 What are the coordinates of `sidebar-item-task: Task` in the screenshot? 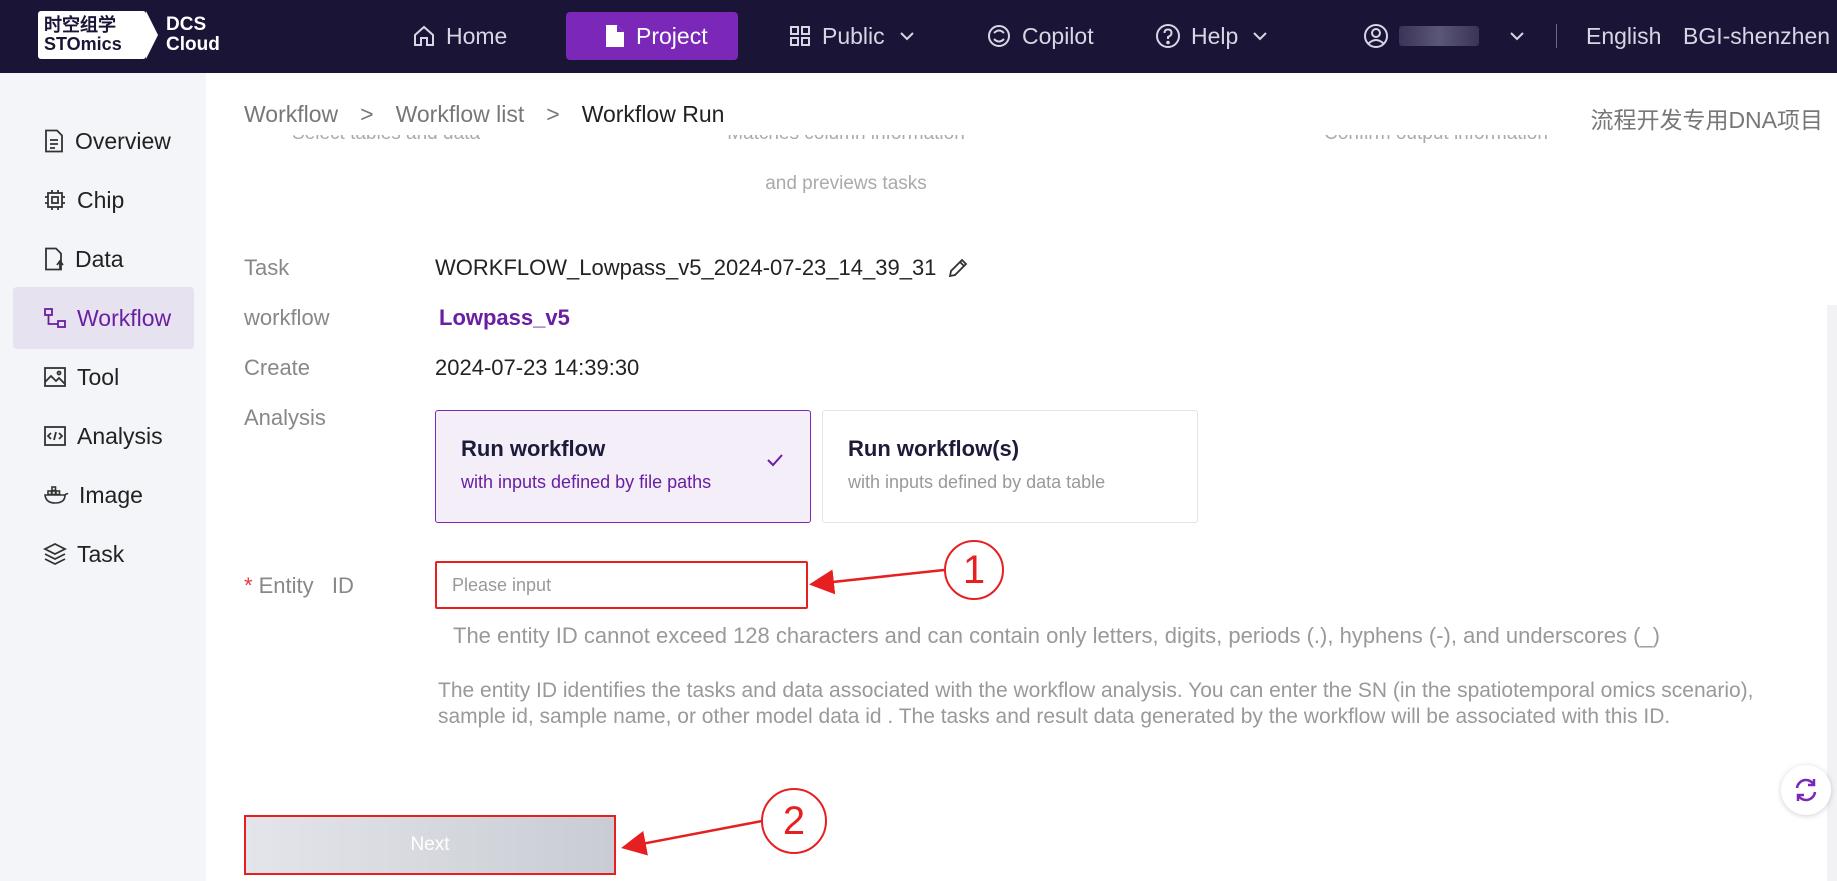 It's located at (103, 554).